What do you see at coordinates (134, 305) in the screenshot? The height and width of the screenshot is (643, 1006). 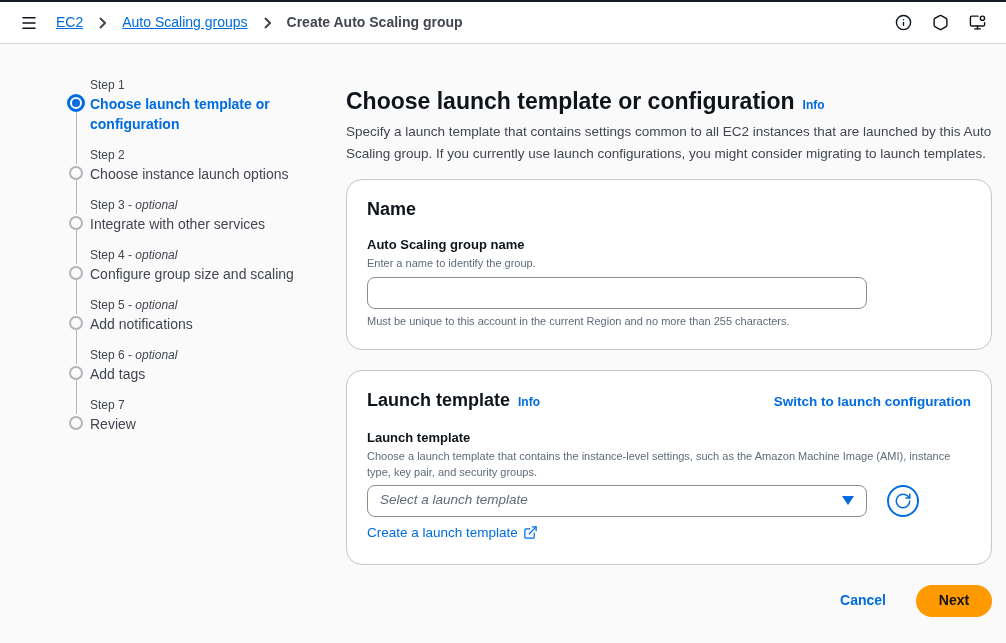 I see `step-number: Step 5 - optional` at bounding box center [134, 305].